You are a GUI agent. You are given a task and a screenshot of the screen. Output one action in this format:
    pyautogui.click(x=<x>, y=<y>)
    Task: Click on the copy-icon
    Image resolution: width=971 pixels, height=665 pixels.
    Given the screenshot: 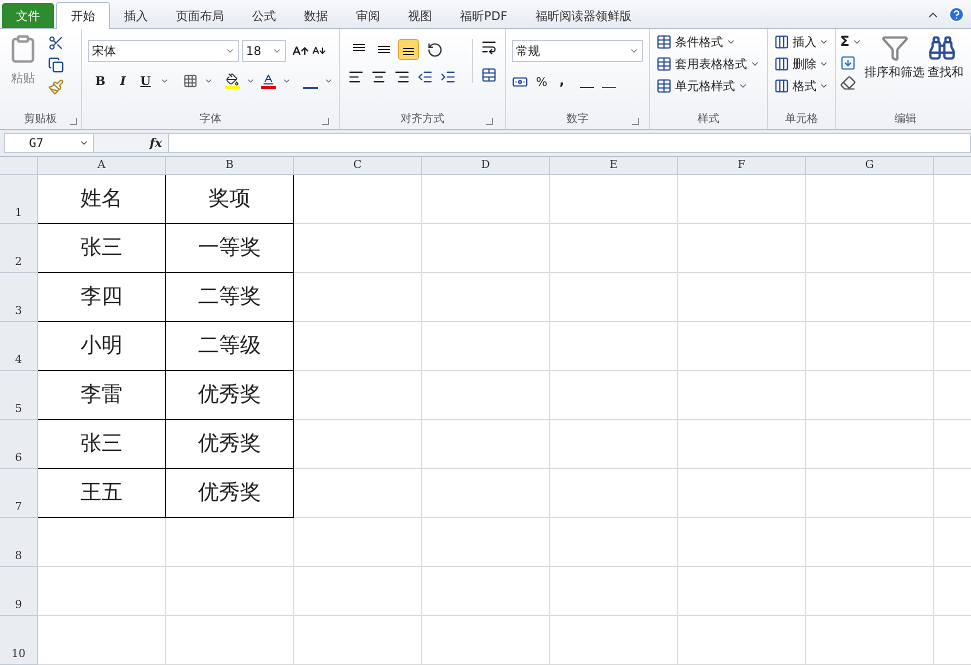 What is the action you would take?
    pyautogui.click(x=56, y=65)
    